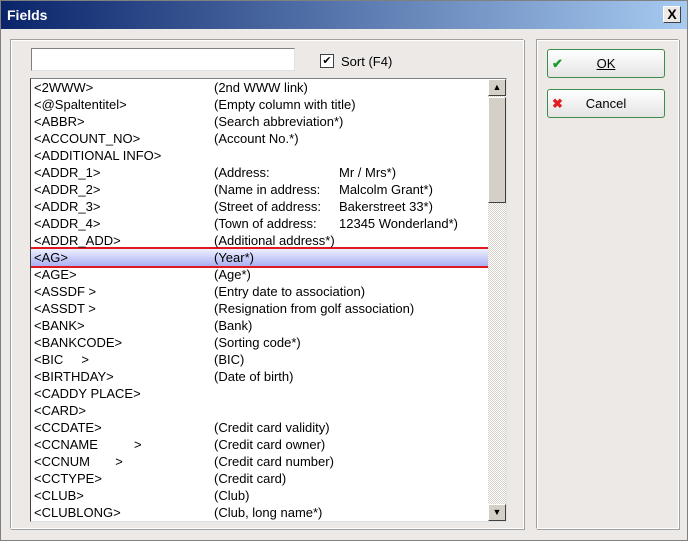 The height and width of the screenshot is (541, 688). I want to click on field-extra: Mr / Mrs*), so click(368, 172).